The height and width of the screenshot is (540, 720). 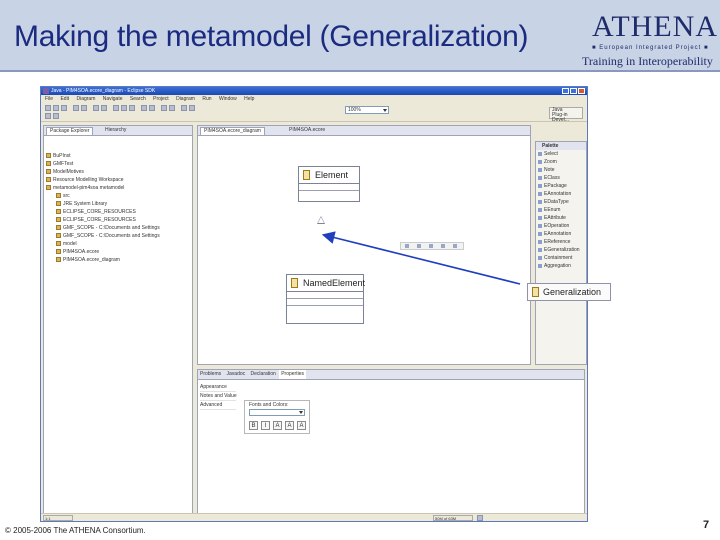 What do you see at coordinates (269, 405) in the screenshot?
I see `fonts-colors-label: Fonts and Colors:` at bounding box center [269, 405].